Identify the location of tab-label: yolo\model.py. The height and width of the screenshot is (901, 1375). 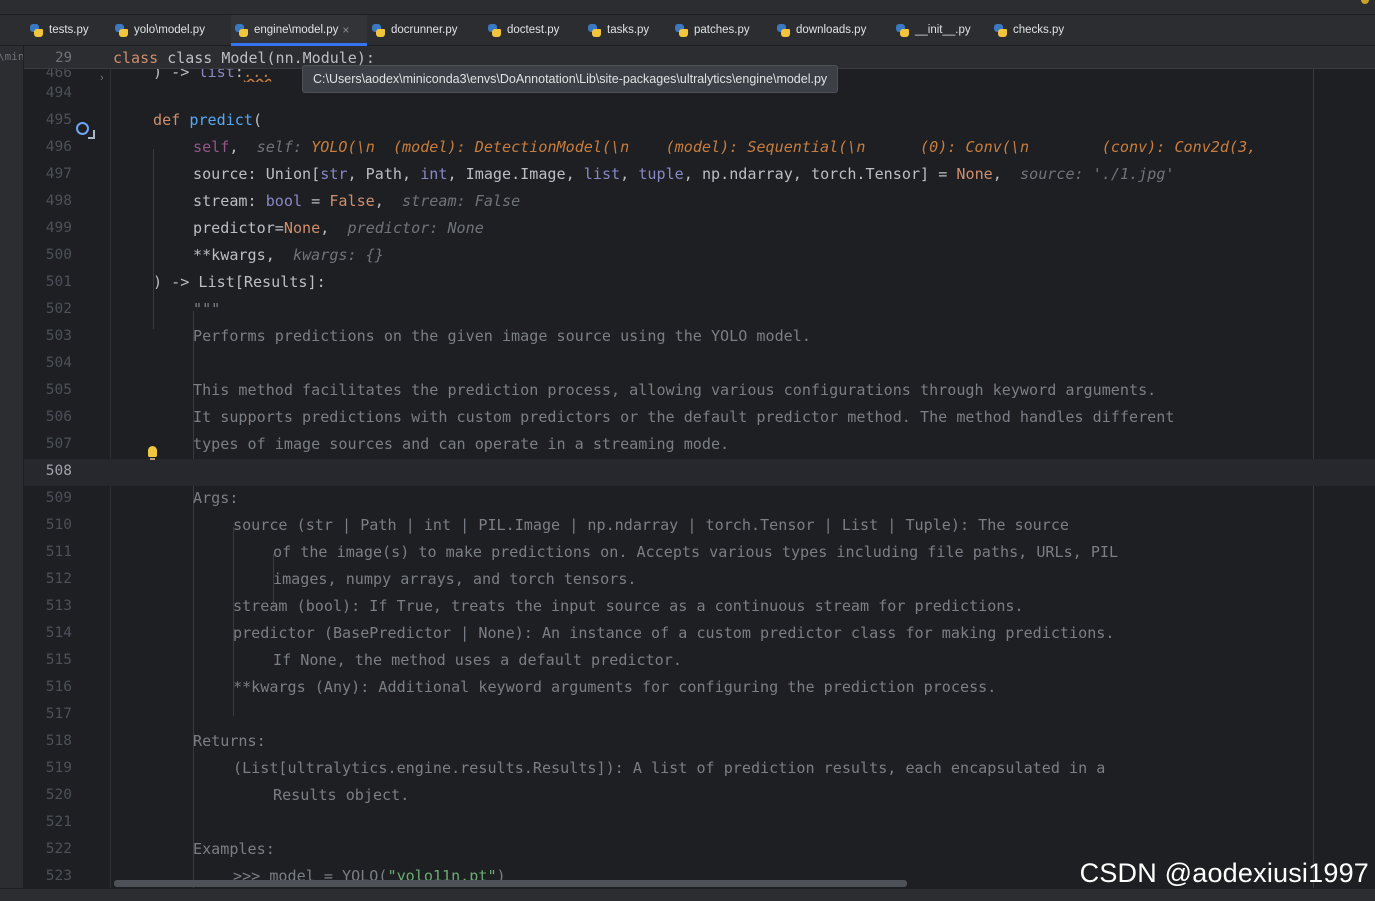
(169, 30).